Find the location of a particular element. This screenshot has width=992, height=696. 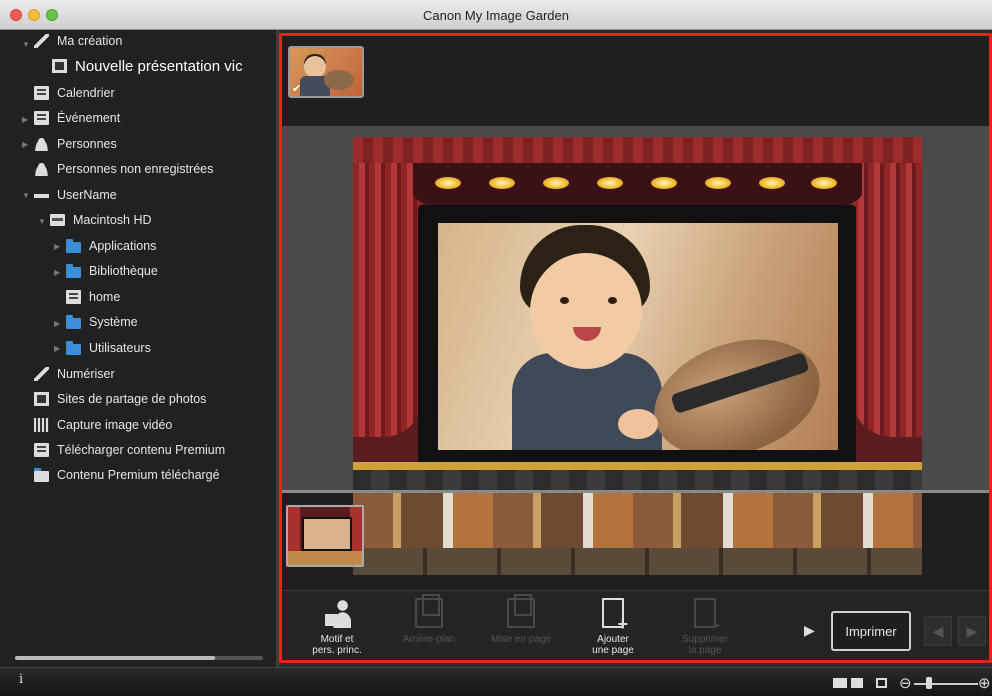

sidebar-item-telecharger-premium: Télécharger contenu Premium is located at coordinates (129, 450).